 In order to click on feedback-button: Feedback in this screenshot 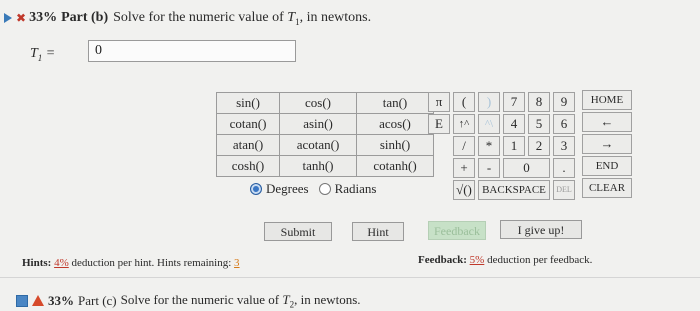, I will do `click(457, 230)`.